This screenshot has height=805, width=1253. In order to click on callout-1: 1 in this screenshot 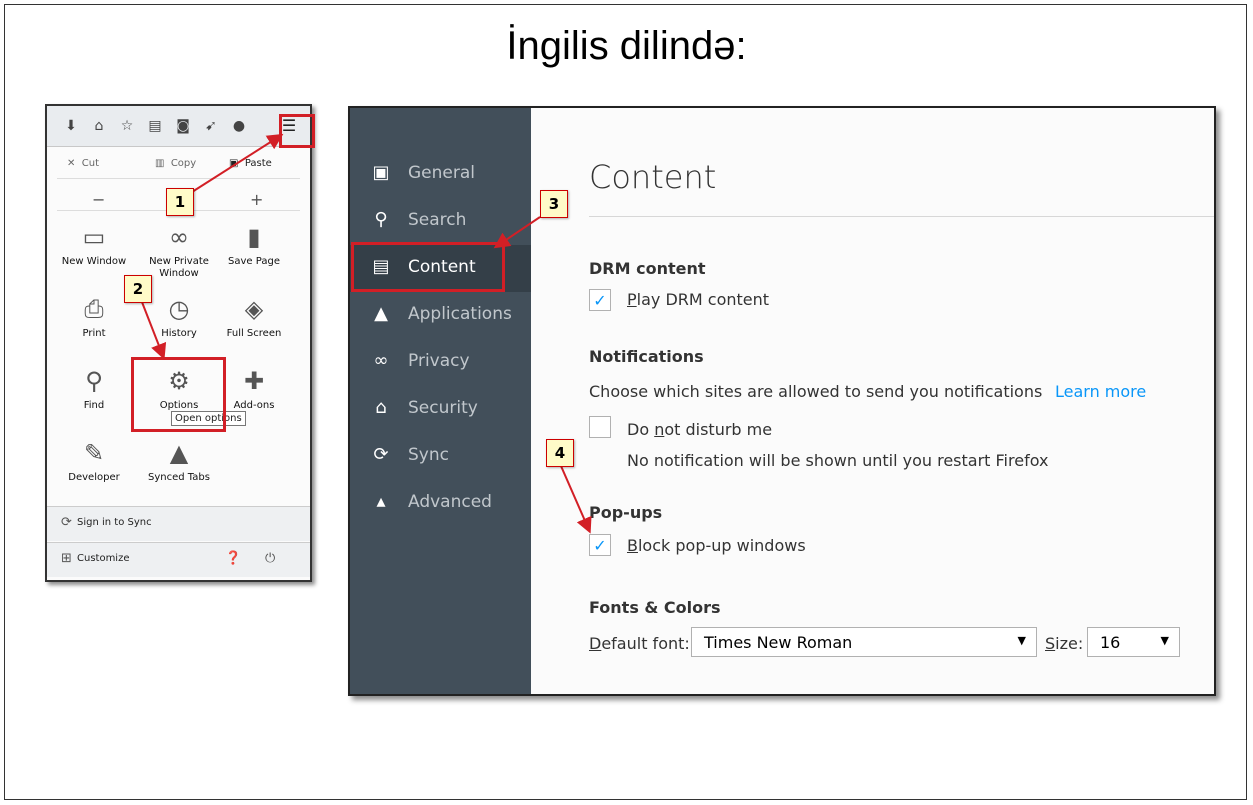, I will do `click(180, 202)`.